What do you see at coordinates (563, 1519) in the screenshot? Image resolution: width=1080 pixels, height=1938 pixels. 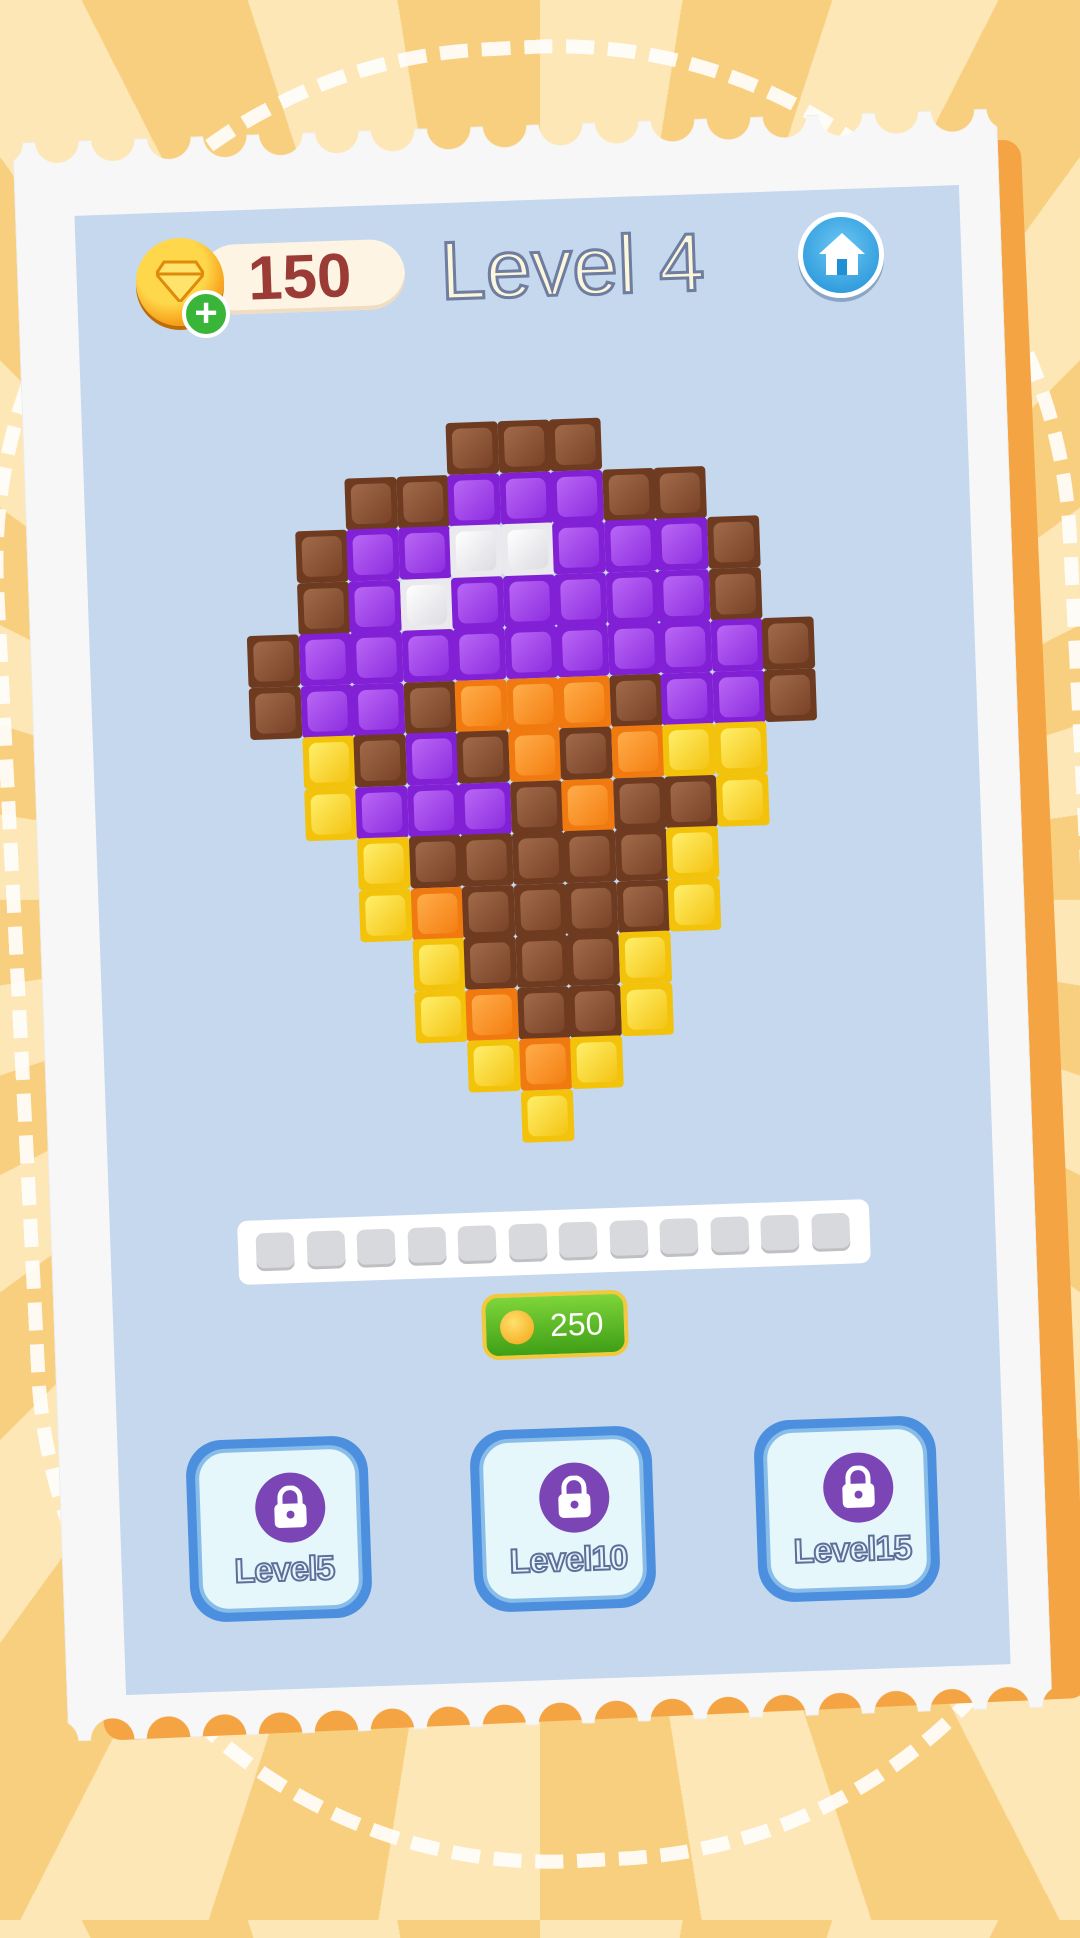 I see `level-card-10: Level10` at bounding box center [563, 1519].